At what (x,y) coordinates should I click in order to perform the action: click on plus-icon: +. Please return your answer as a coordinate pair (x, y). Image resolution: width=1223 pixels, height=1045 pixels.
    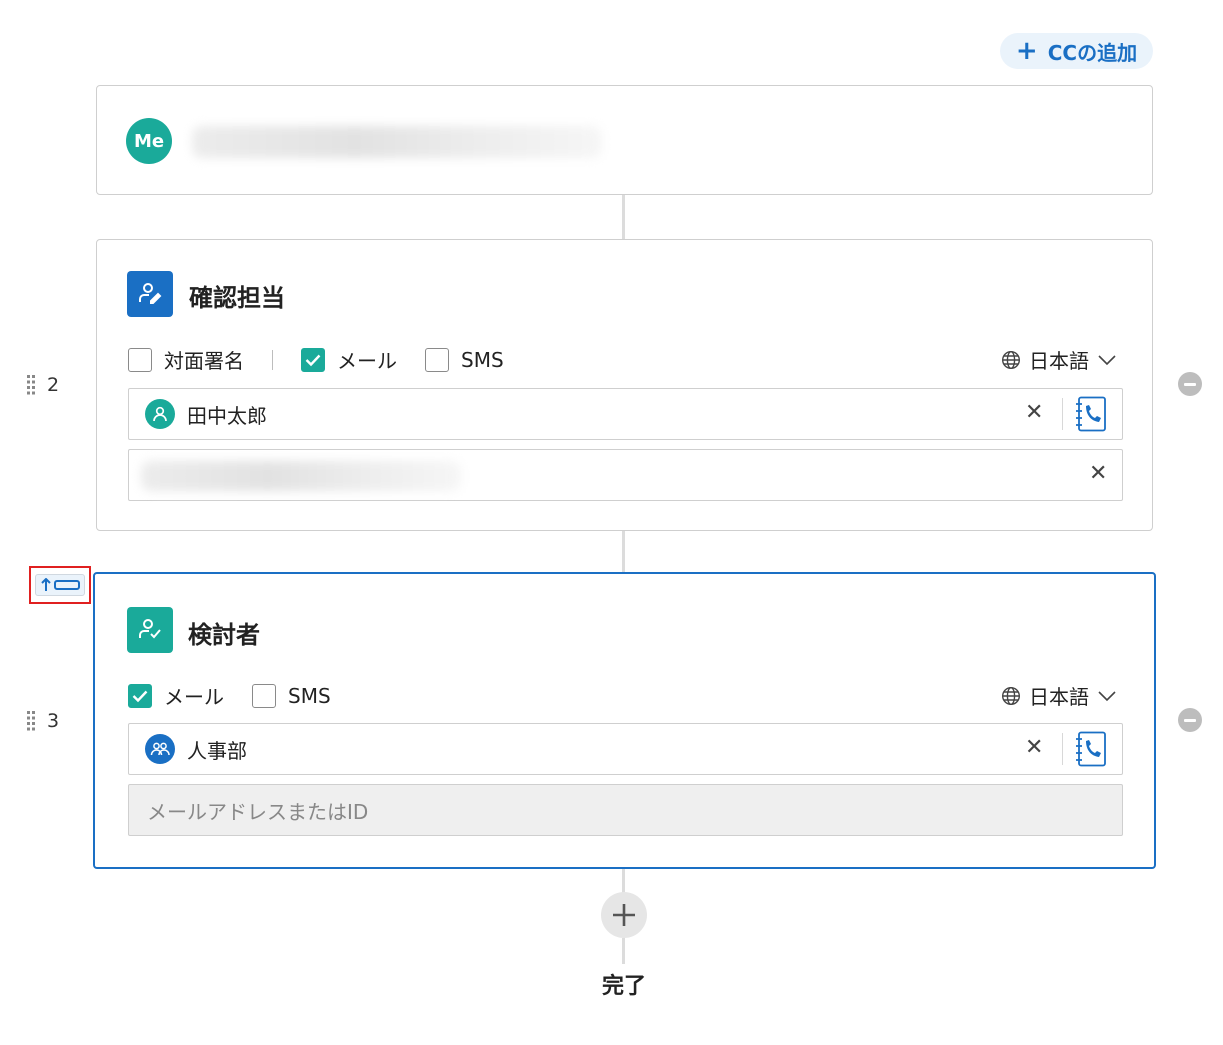
    Looking at the image, I should click on (1026, 51).